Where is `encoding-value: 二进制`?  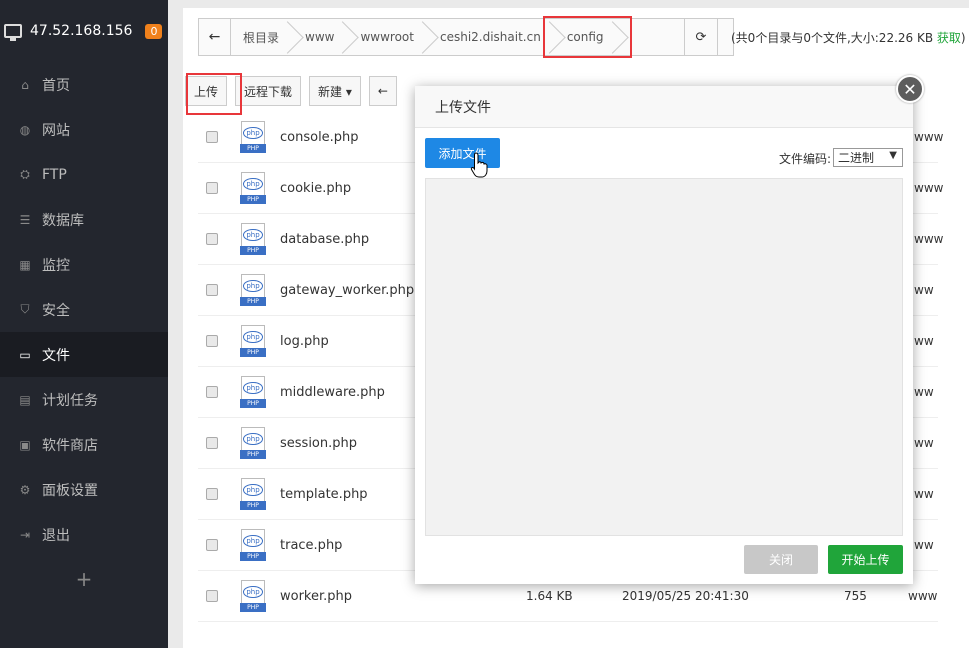
encoding-value: 二进制 is located at coordinates (856, 158).